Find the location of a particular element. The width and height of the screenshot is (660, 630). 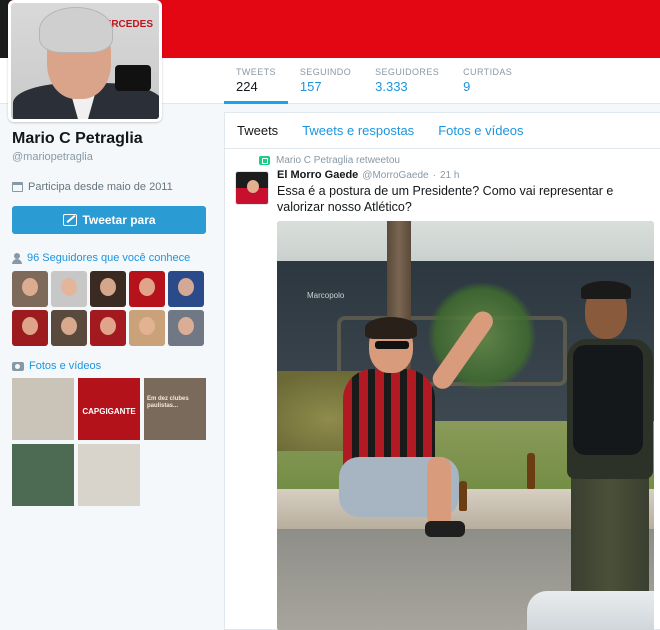

camera-icon is located at coordinates (18, 366).